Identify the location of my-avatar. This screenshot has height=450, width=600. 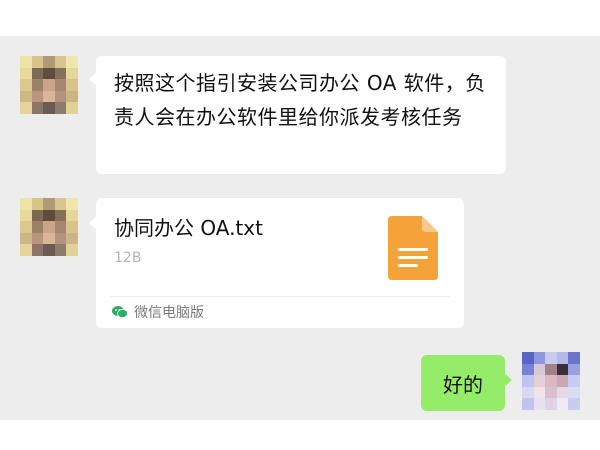
(551, 381).